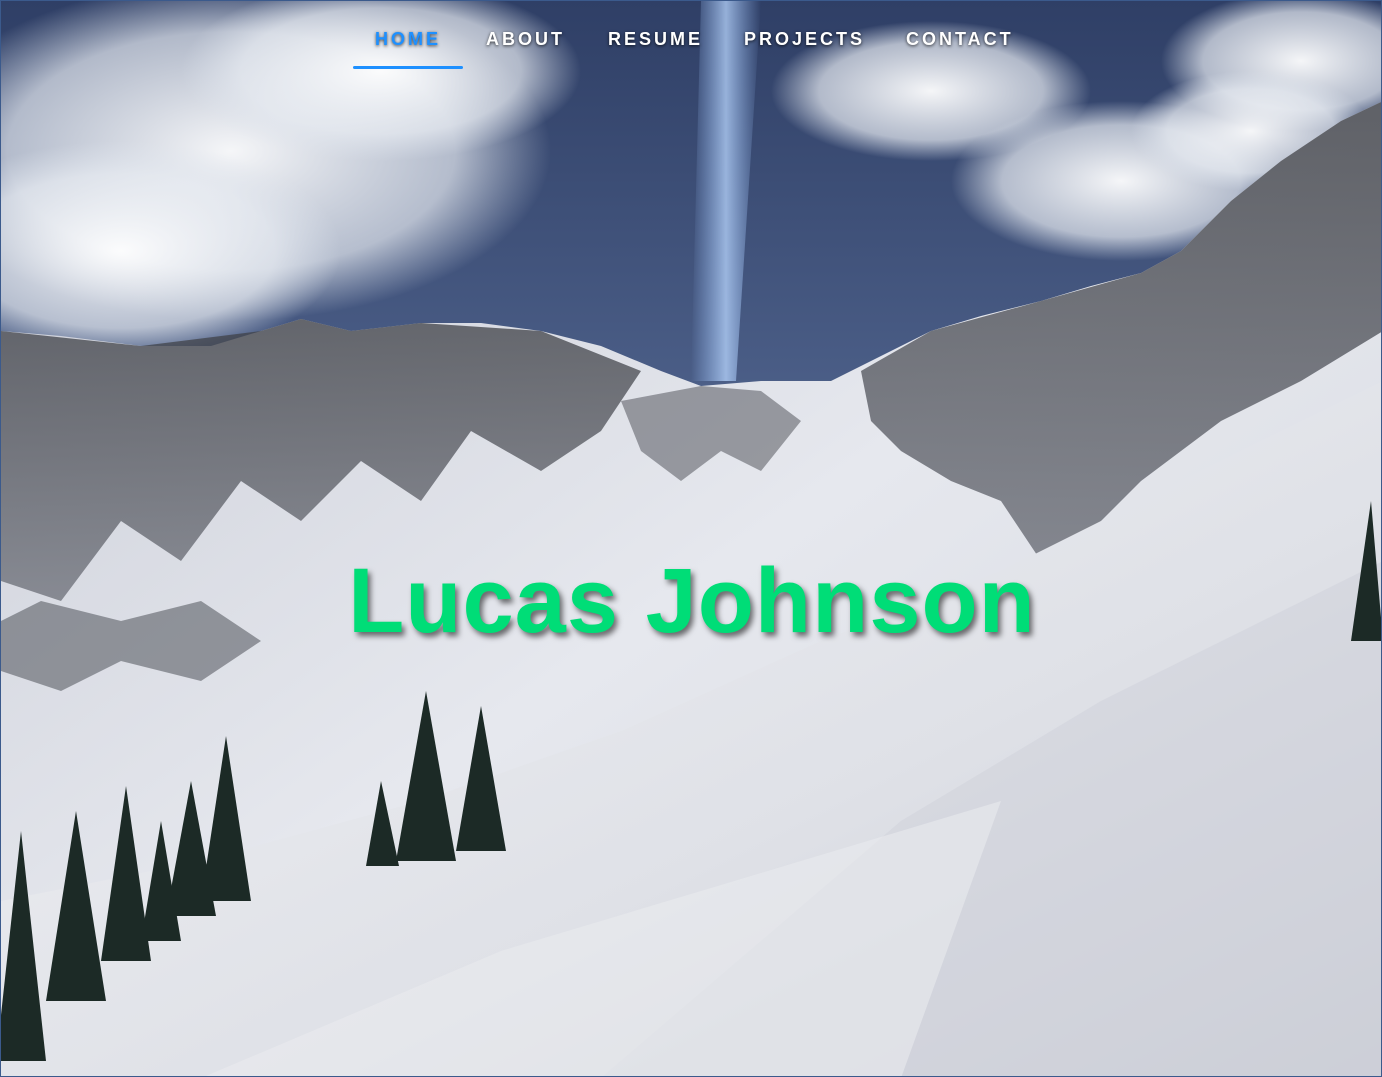  What do you see at coordinates (408, 39) in the screenshot?
I see `nav-home-link: HOME` at bounding box center [408, 39].